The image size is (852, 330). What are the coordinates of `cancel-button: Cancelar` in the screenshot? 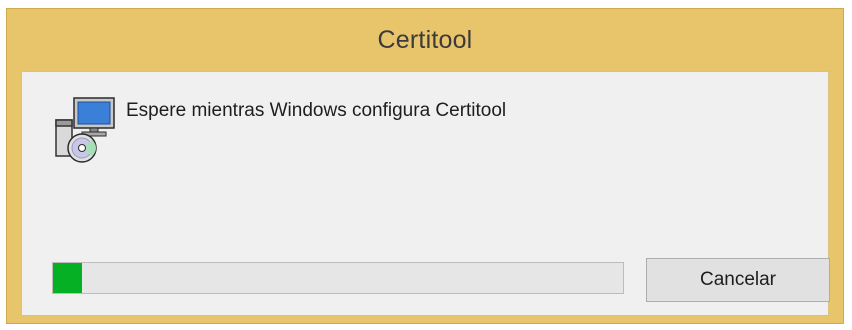 It's located at (738, 280).